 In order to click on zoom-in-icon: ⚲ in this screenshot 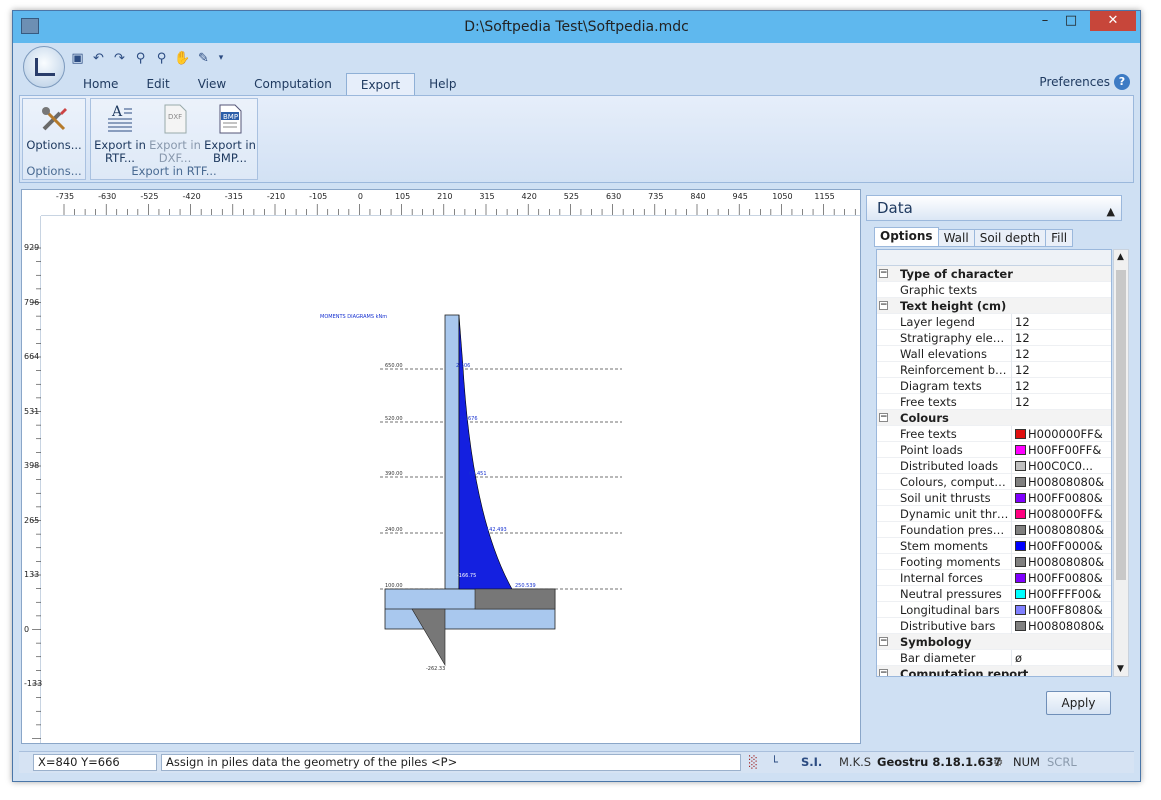, I will do `click(140, 58)`.